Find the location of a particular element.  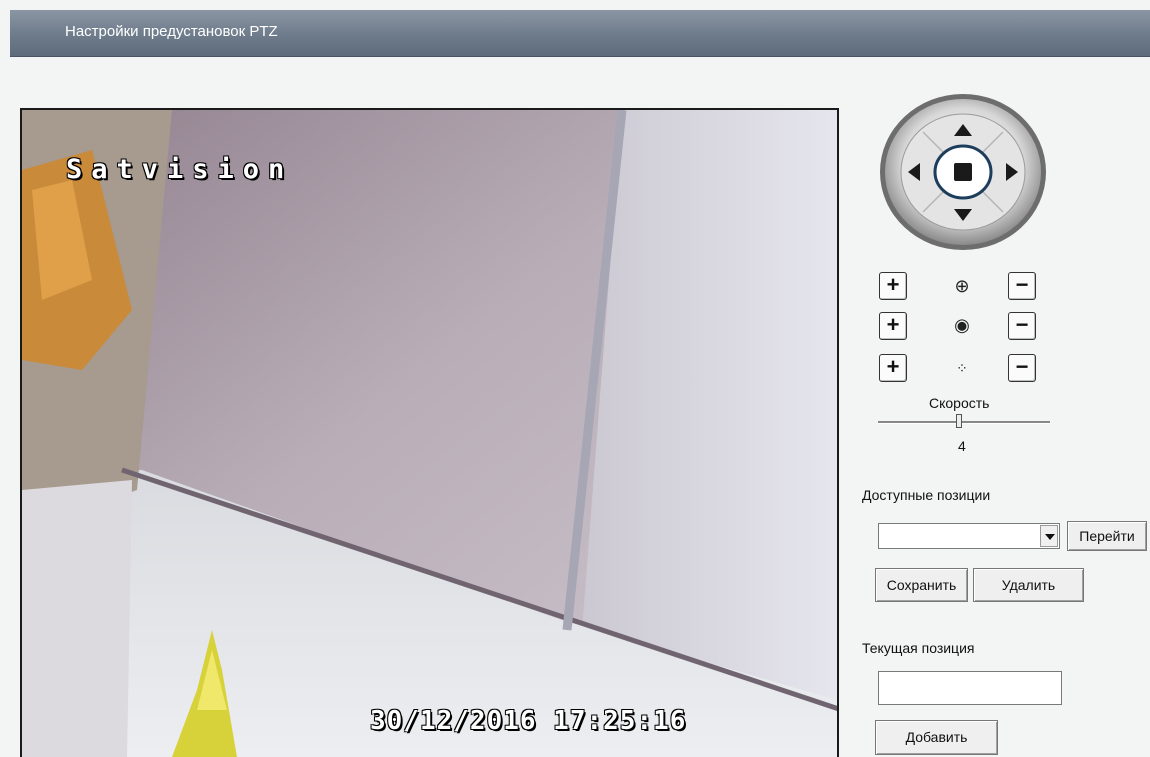

stop-button is located at coordinates (963, 172).